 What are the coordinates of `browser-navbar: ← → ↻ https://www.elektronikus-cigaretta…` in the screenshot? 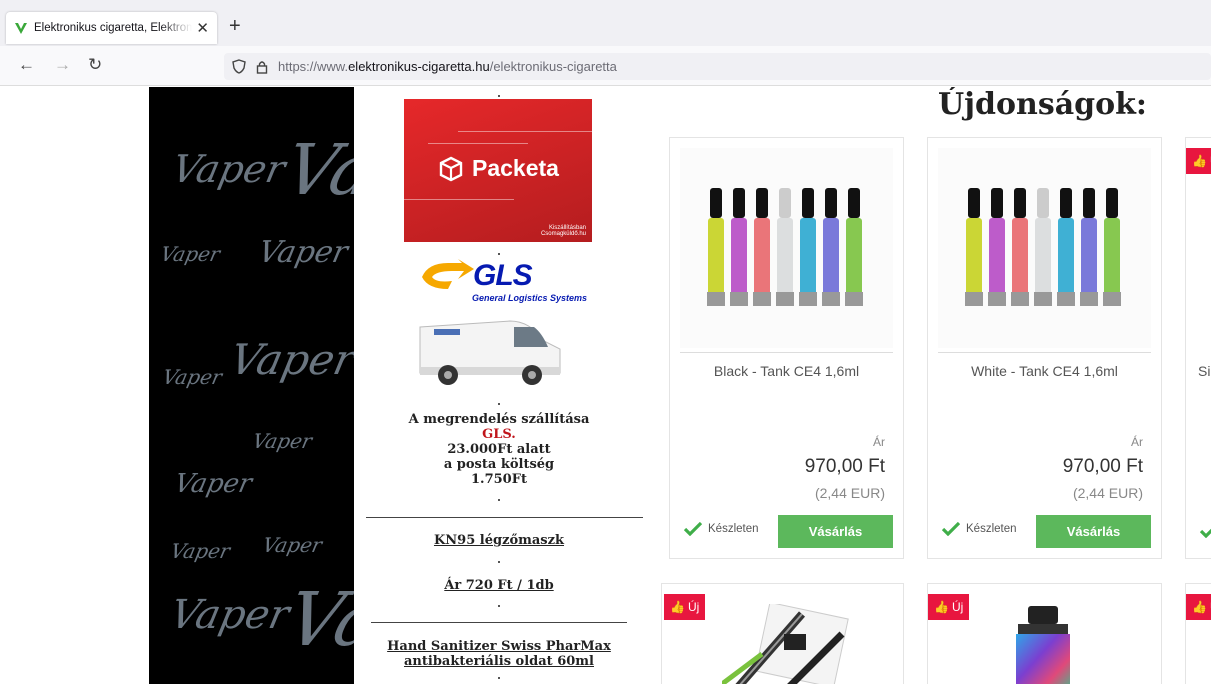 It's located at (605, 66).